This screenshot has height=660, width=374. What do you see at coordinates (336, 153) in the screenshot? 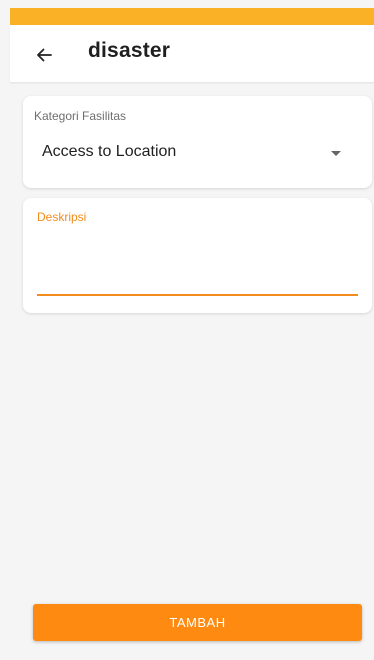
I see `dropdown-caret-icon` at bounding box center [336, 153].